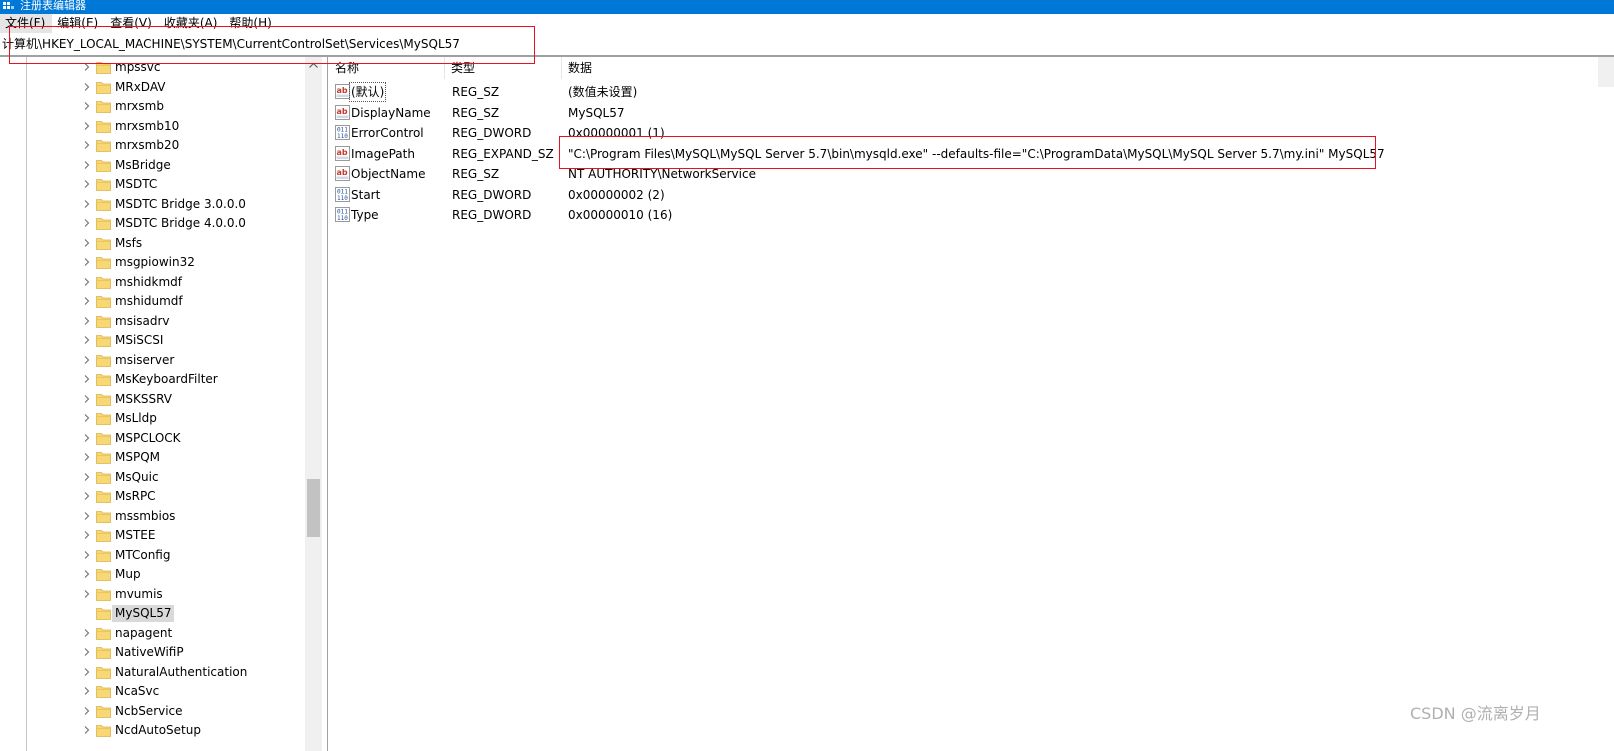 The image size is (1614, 751). Describe the element at coordinates (153, 672) in the screenshot. I see `tree-item: NaturalAuthentication` at that location.